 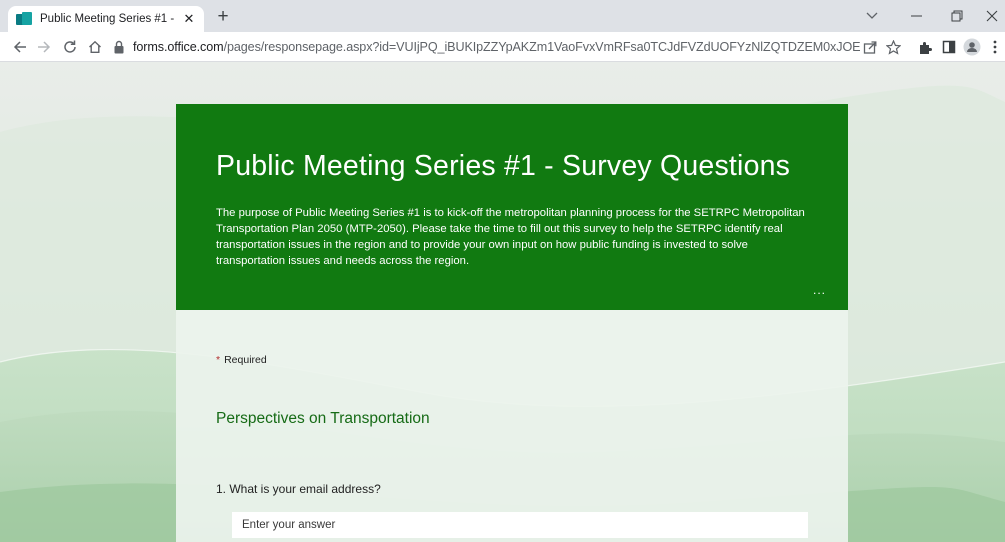 What do you see at coordinates (992, 16) in the screenshot?
I see `close-window-icon` at bounding box center [992, 16].